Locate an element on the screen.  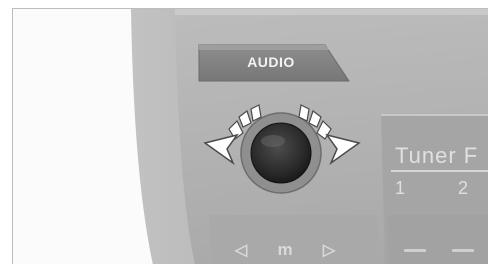
previous-button: ◁ is located at coordinates (241, 245).